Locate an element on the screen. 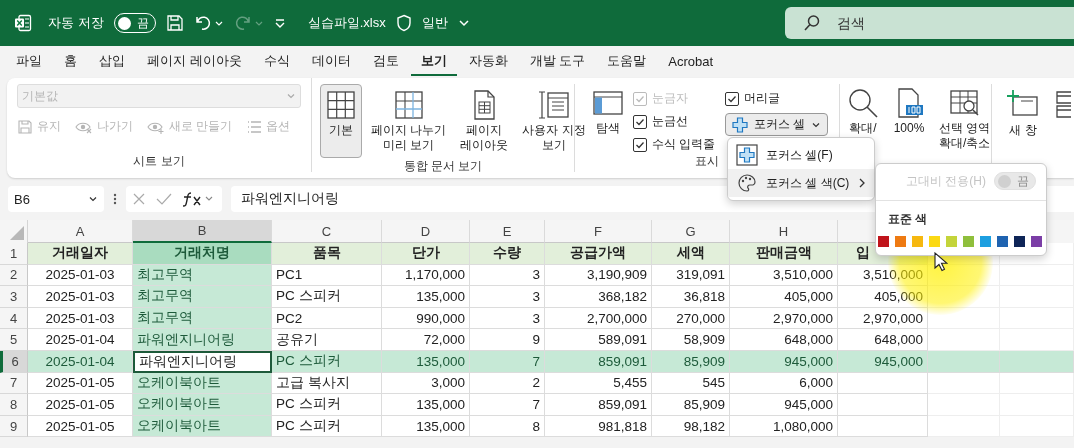 This screenshot has width=1074, height=448. table-cell: 6,000 is located at coordinates (784, 383).